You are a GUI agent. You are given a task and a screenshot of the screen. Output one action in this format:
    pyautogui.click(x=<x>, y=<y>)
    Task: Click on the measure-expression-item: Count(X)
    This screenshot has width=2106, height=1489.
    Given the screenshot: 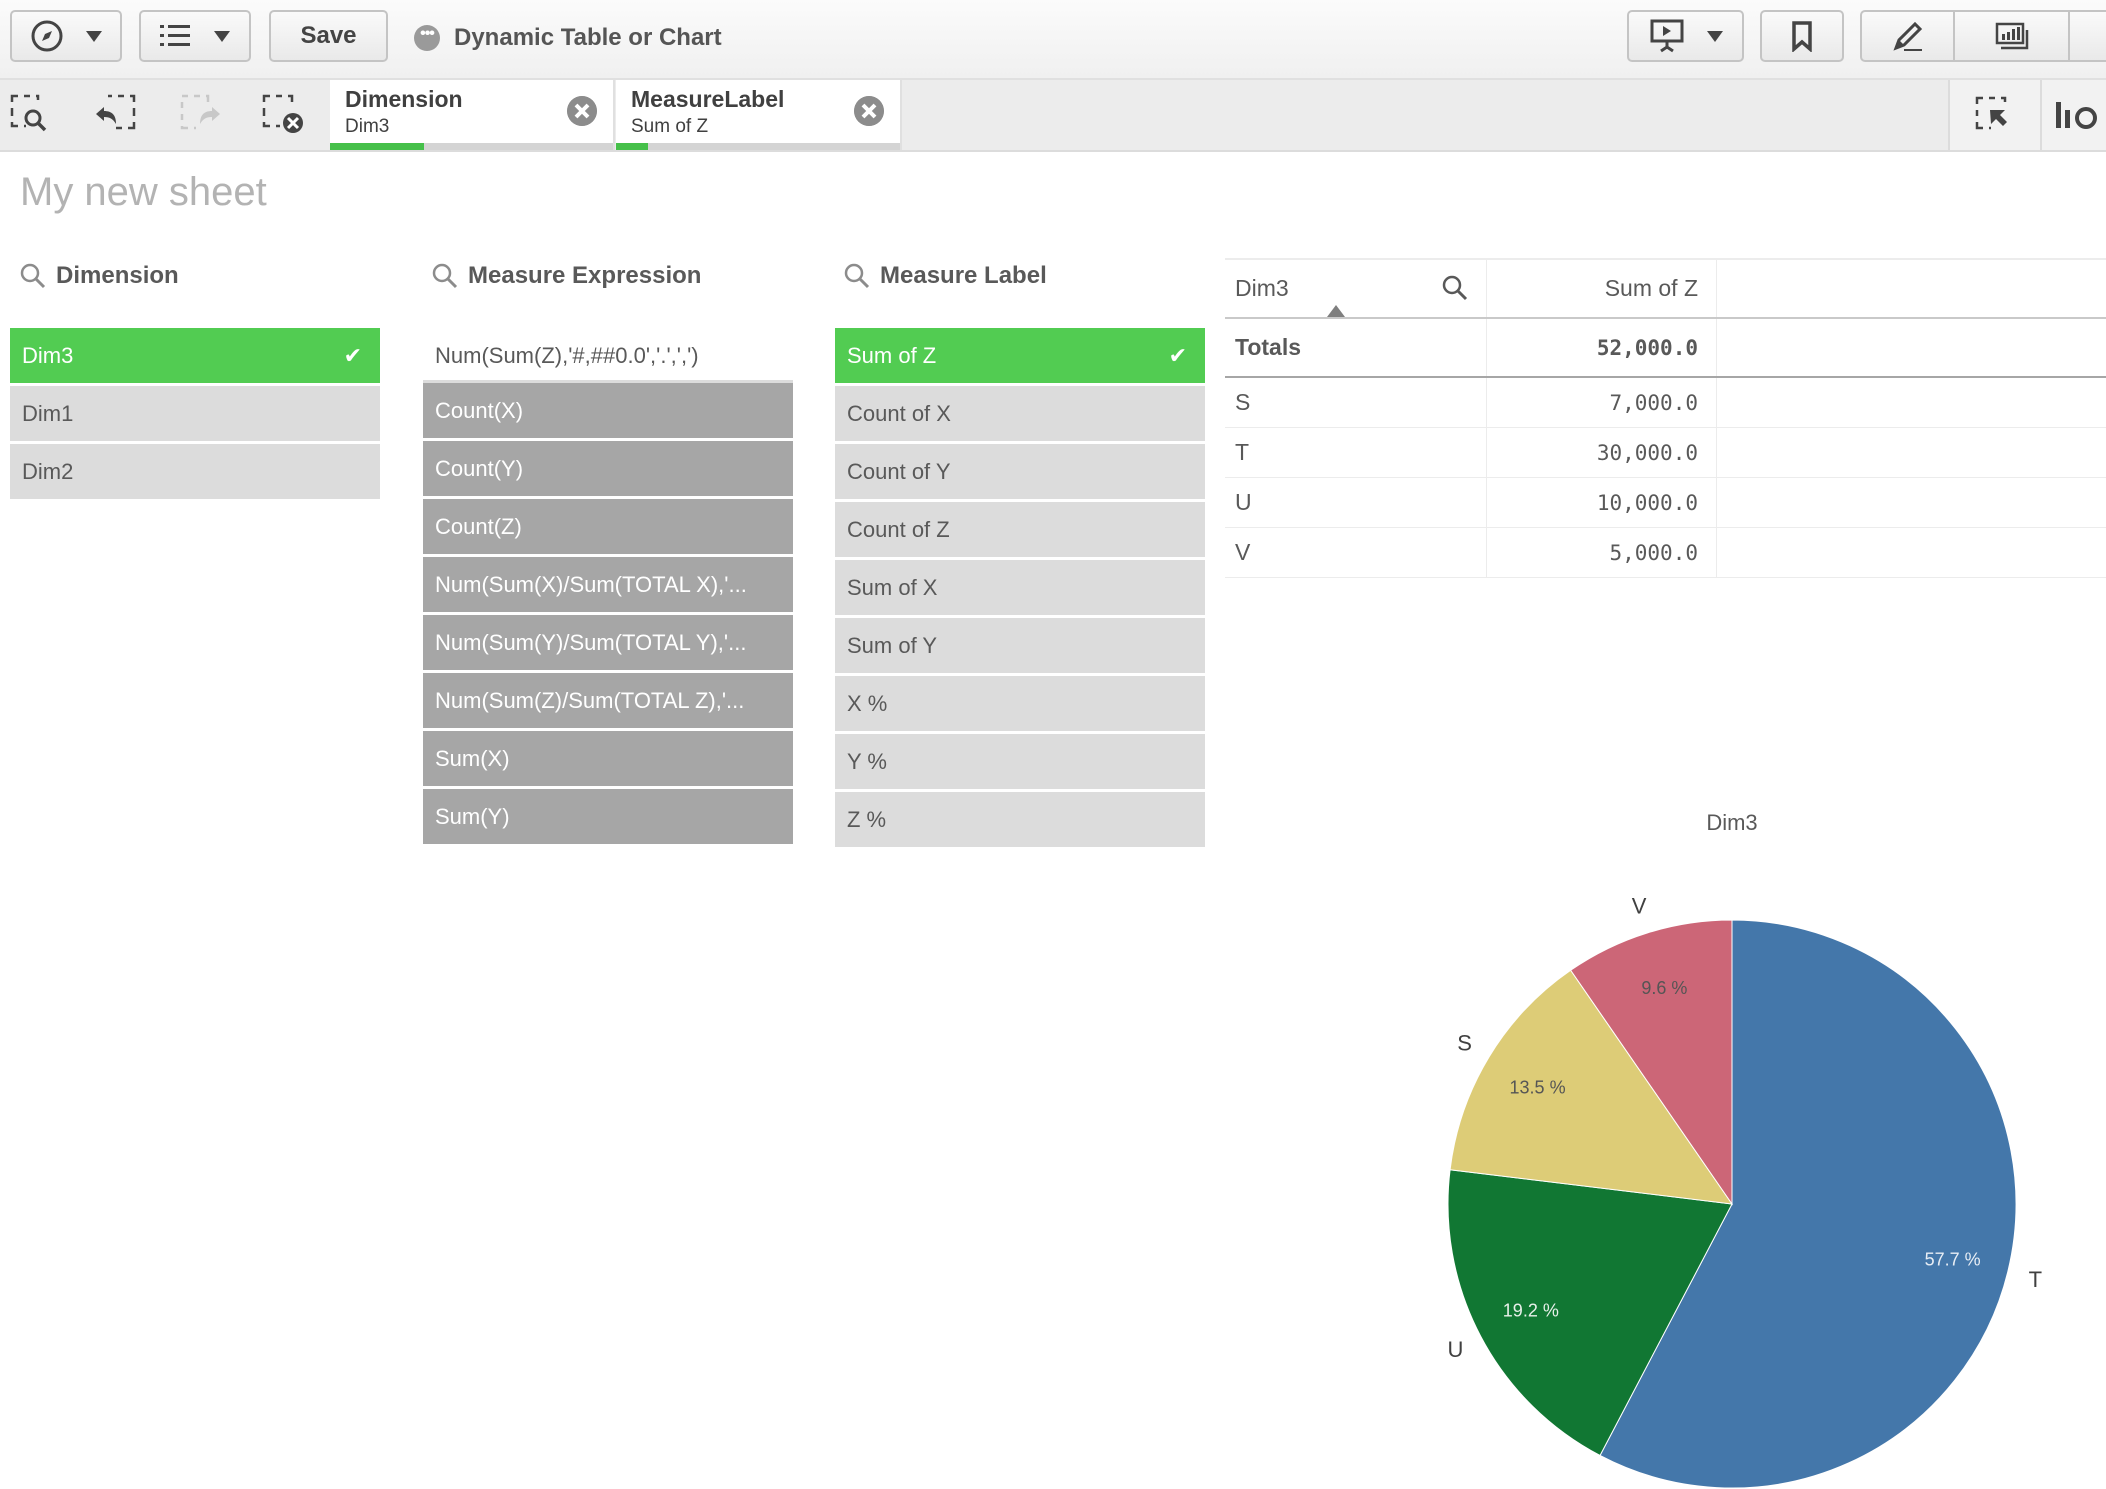 What is the action you would take?
    pyautogui.click(x=608, y=410)
    